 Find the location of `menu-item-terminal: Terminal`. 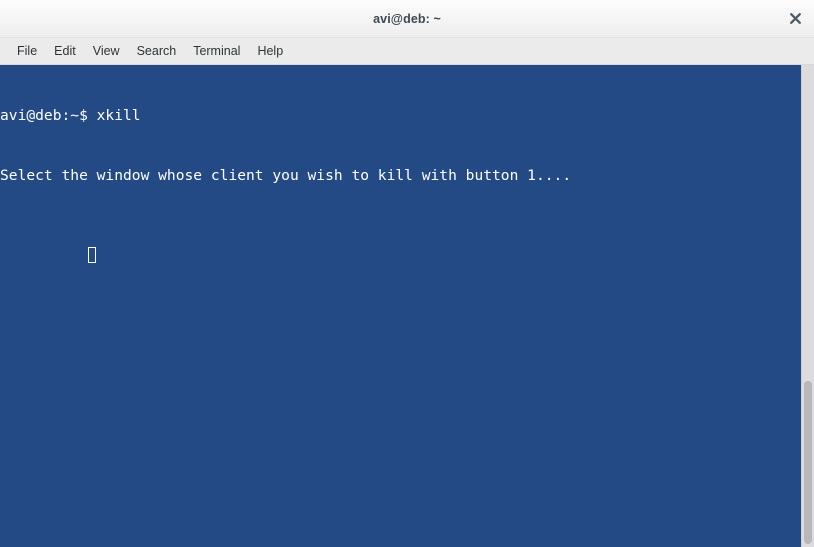

menu-item-terminal: Terminal is located at coordinates (216, 51).